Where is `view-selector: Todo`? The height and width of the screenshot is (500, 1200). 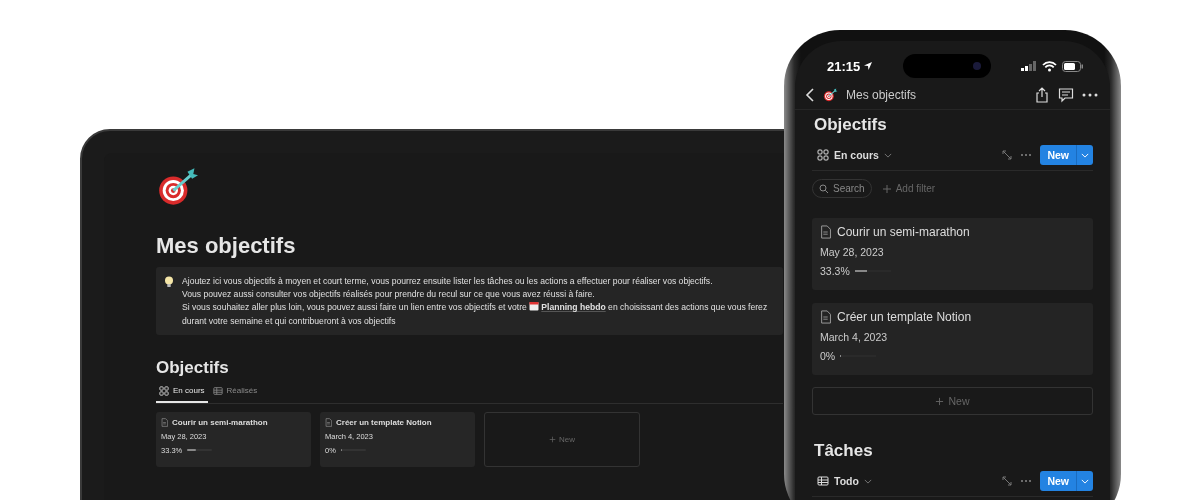
view-selector: Todo is located at coordinates (903, 481).